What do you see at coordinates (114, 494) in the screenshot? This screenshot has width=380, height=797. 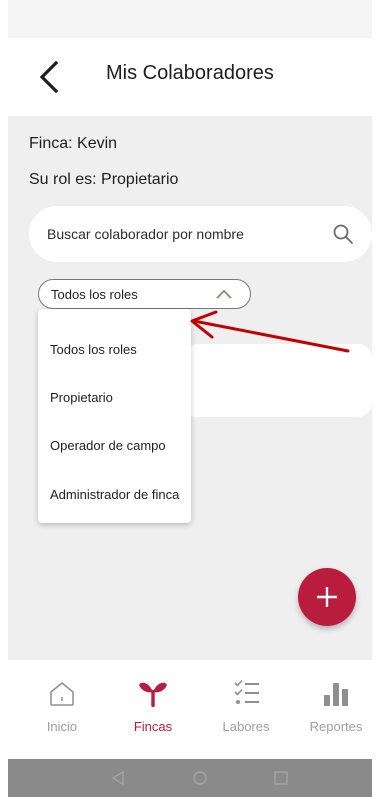 I see `menu-item-administrador-de-finca: Administrador de finca` at bounding box center [114, 494].